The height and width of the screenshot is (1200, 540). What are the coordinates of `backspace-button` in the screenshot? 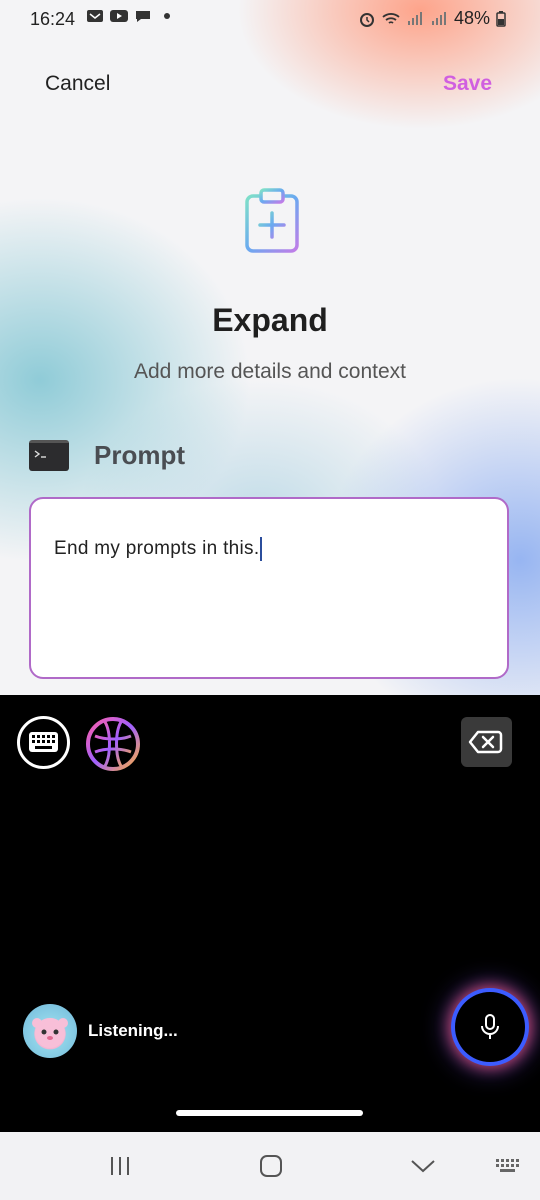 It's located at (486, 742).